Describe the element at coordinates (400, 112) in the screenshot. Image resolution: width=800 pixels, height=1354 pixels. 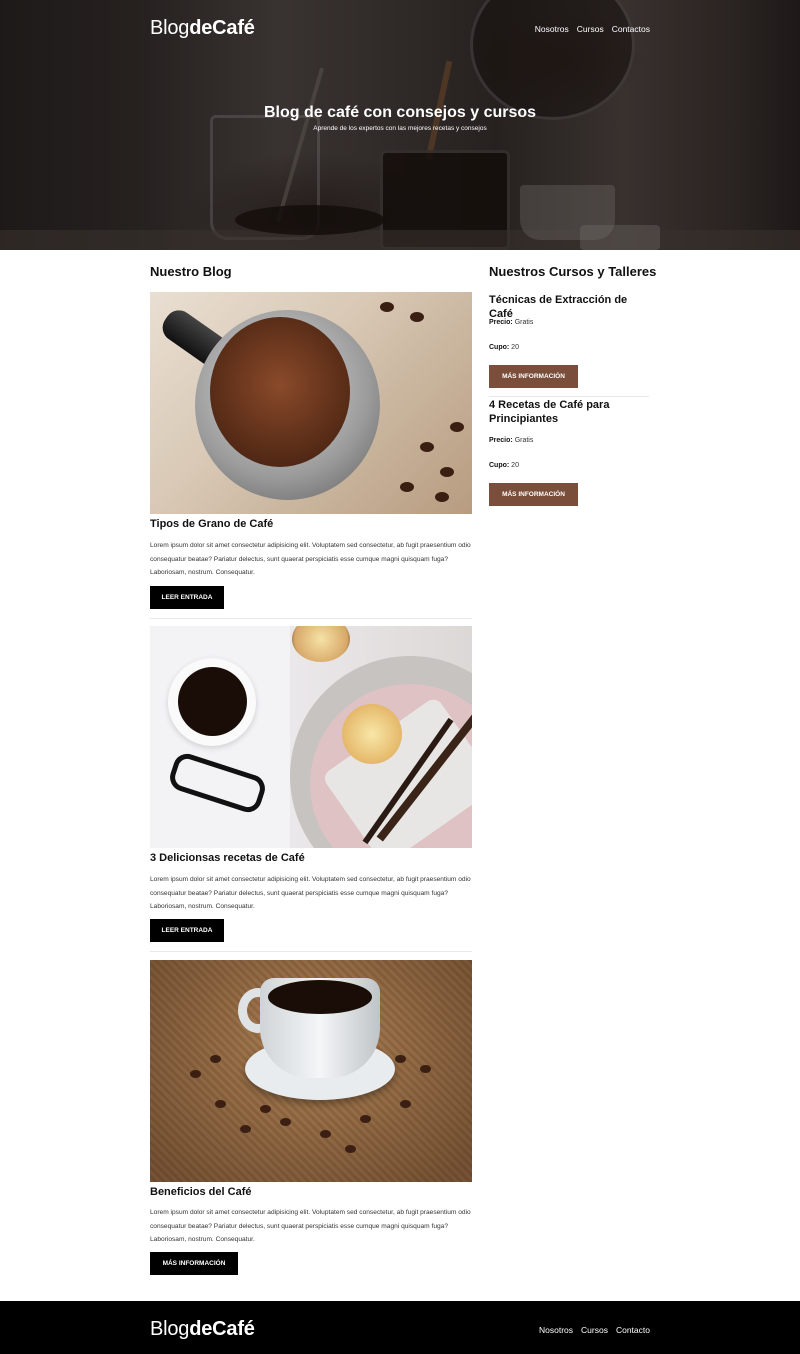
I see `hero-title: Blog de café con consejos y cursos` at that location.